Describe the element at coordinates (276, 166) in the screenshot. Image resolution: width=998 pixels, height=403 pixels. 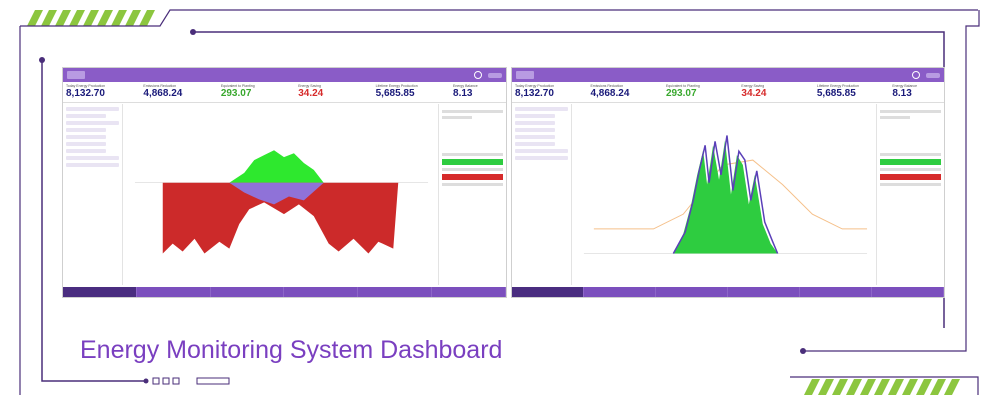
I see `production-area` at that location.